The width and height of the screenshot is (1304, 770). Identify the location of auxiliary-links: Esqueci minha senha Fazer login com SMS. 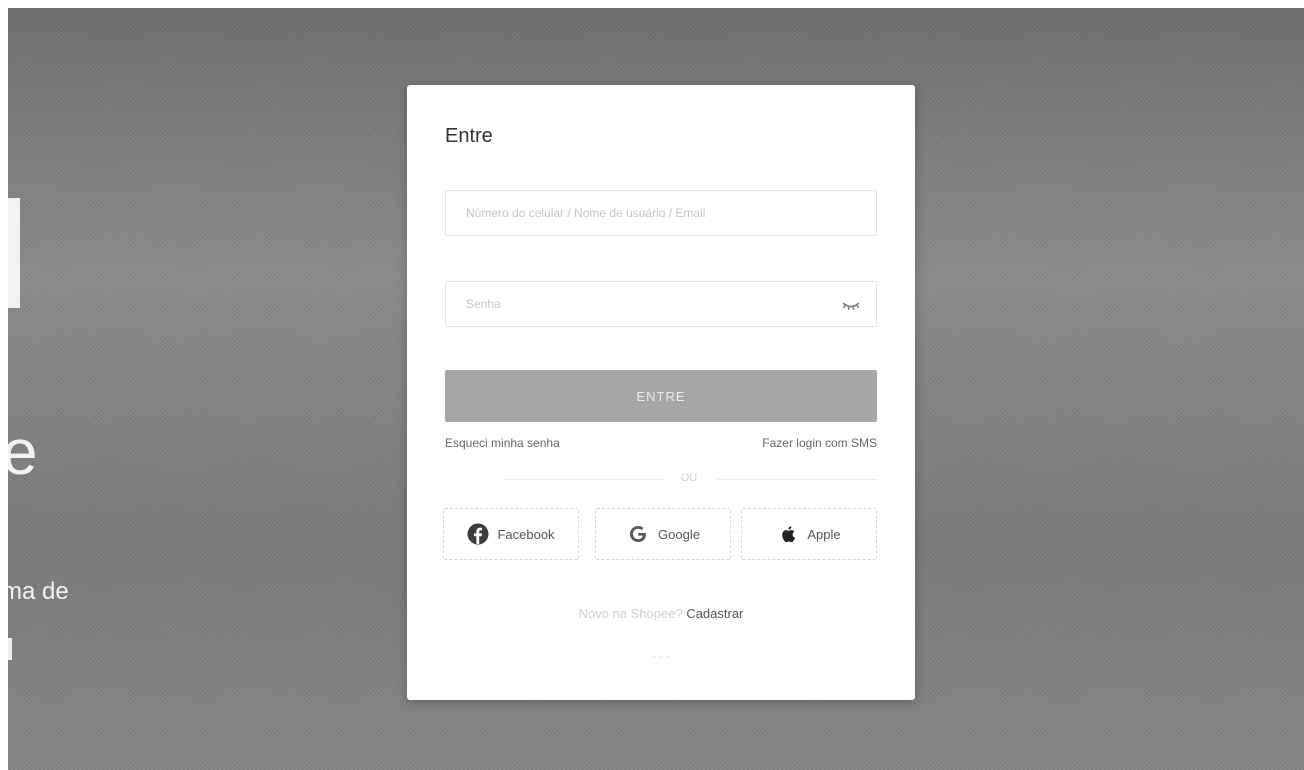
(661, 444).